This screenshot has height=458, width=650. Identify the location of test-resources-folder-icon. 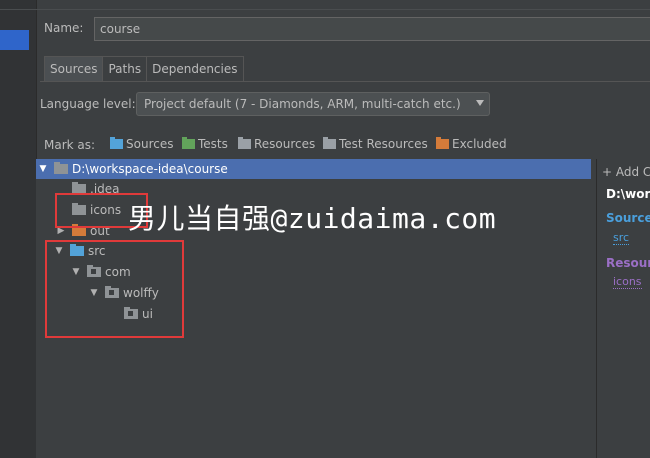
(329, 143).